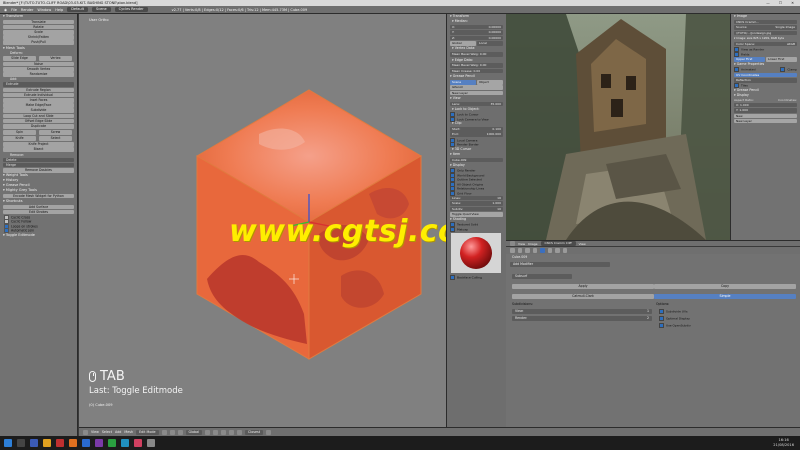 The height and width of the screenshot is (450, 800). I want to click on aspect-y-field: Y: 1.000, so click(765, 110).